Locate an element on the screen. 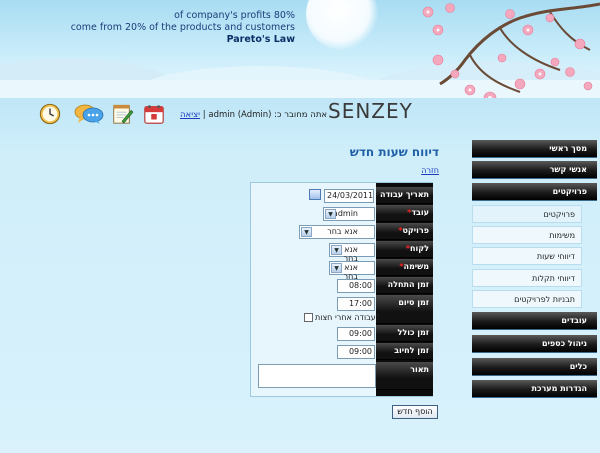 The width and height of the screenshot is (600, 453). page-title: דיווח שעות חדש is located at coordinates (394, 152).